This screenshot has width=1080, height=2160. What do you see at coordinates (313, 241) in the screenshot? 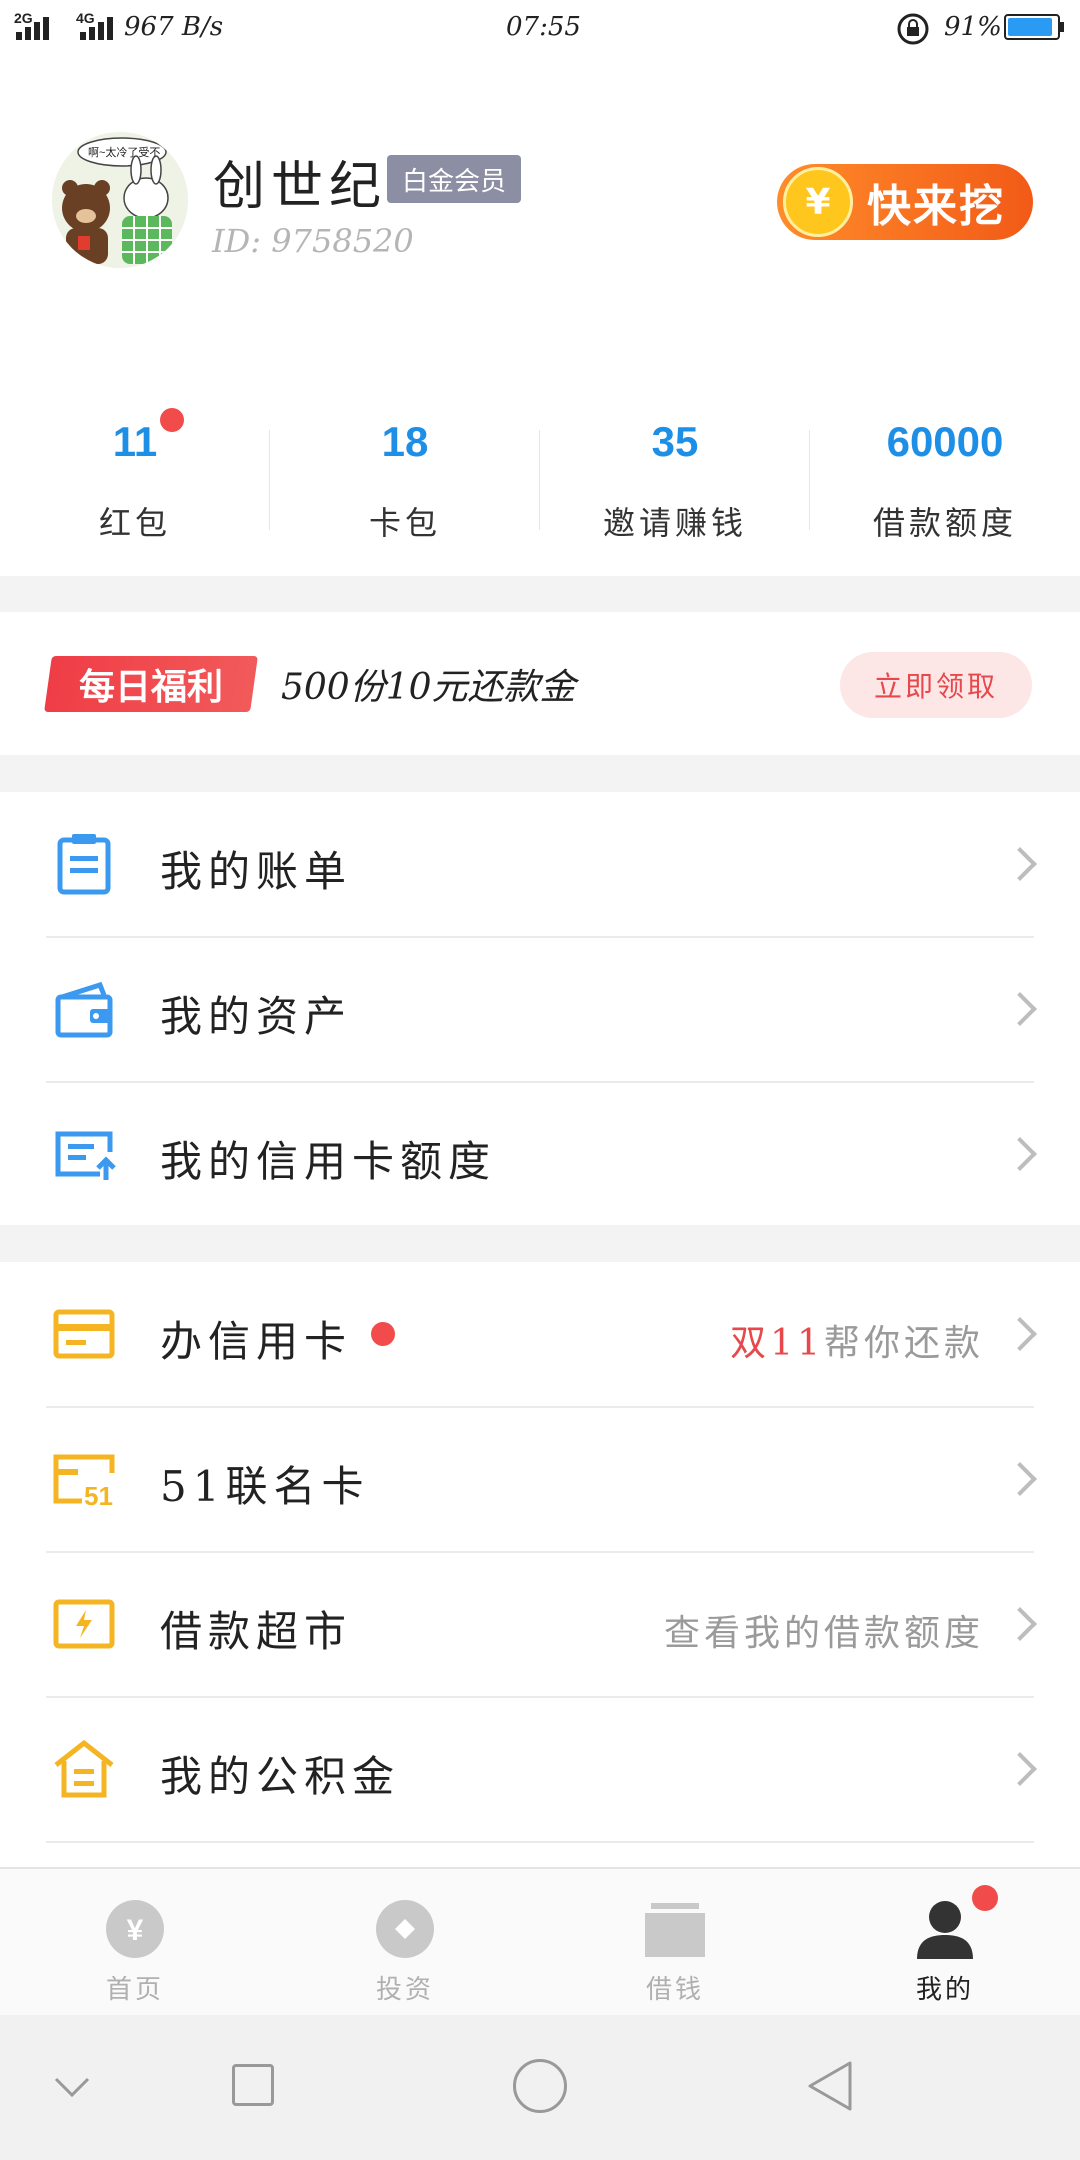
I see `user-id: ID: 9758520` at bounding box center [313, 241].